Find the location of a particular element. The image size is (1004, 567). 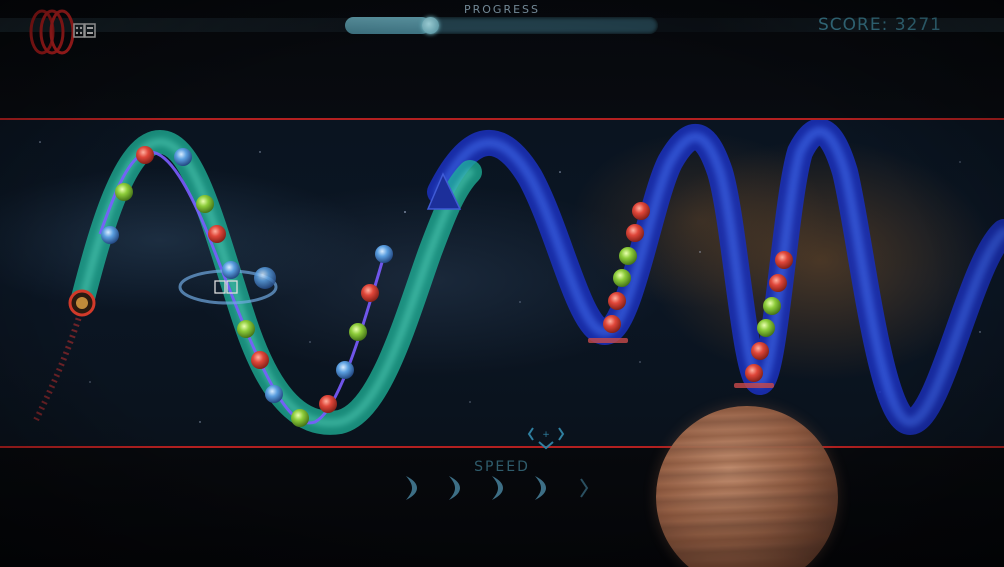

progress-fill is located at coordinates (387, 25).